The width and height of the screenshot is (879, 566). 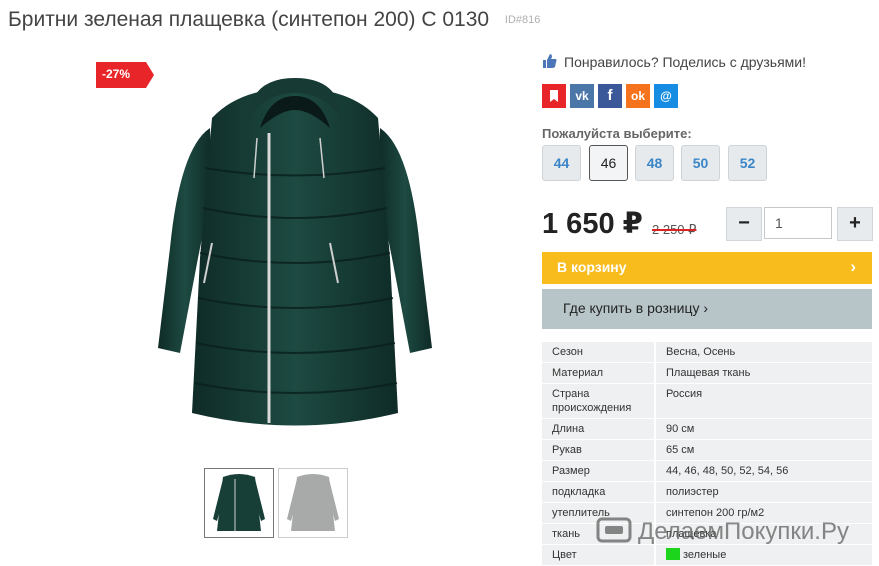 What do you see at coordinates (763, 429) in the screenshot?
I see `spec-value: 90 см` at bounding box center [763, 429].